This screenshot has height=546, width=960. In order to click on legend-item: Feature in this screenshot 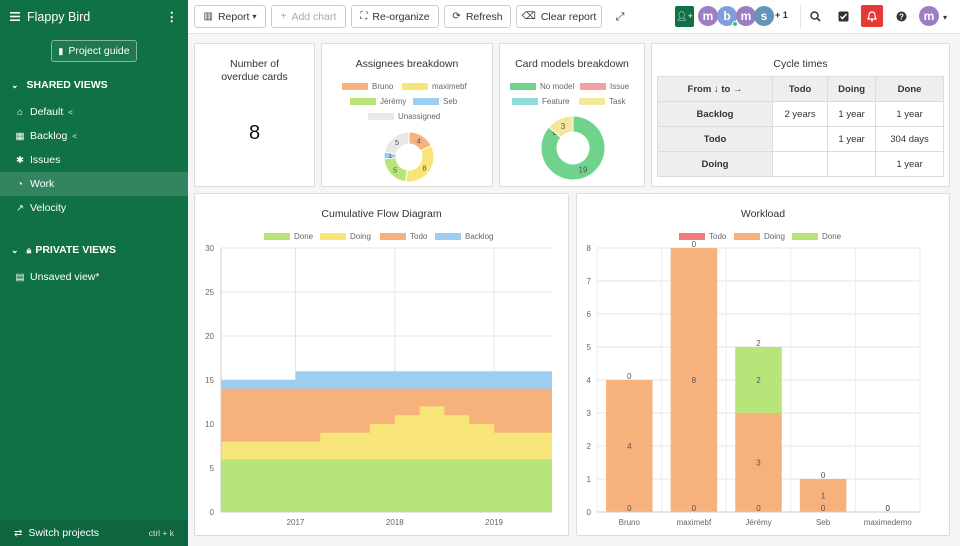, I will do `click(541, 101)`.